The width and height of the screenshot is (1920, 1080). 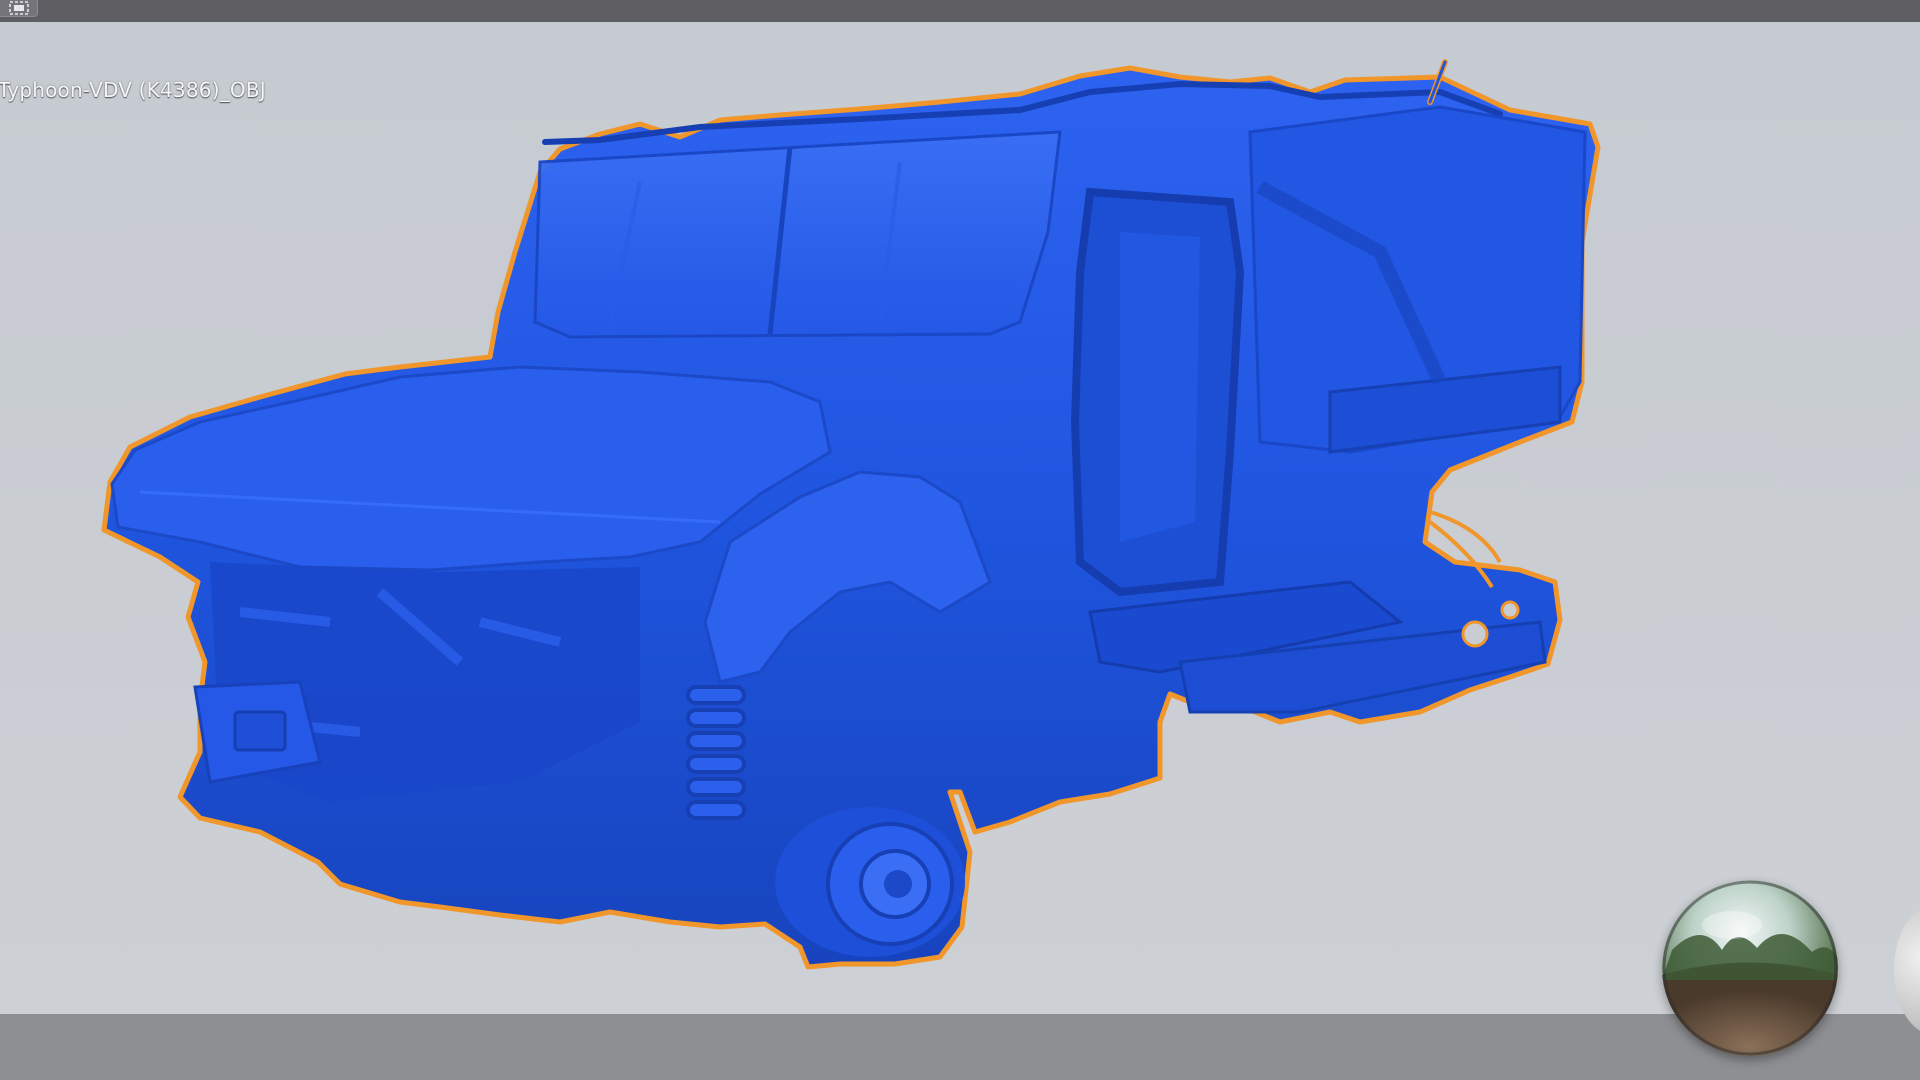 What do you see at coordinates (960, 1047) in the screenshot?
I see `bottom-panel` at bounding box center [960, 1047].